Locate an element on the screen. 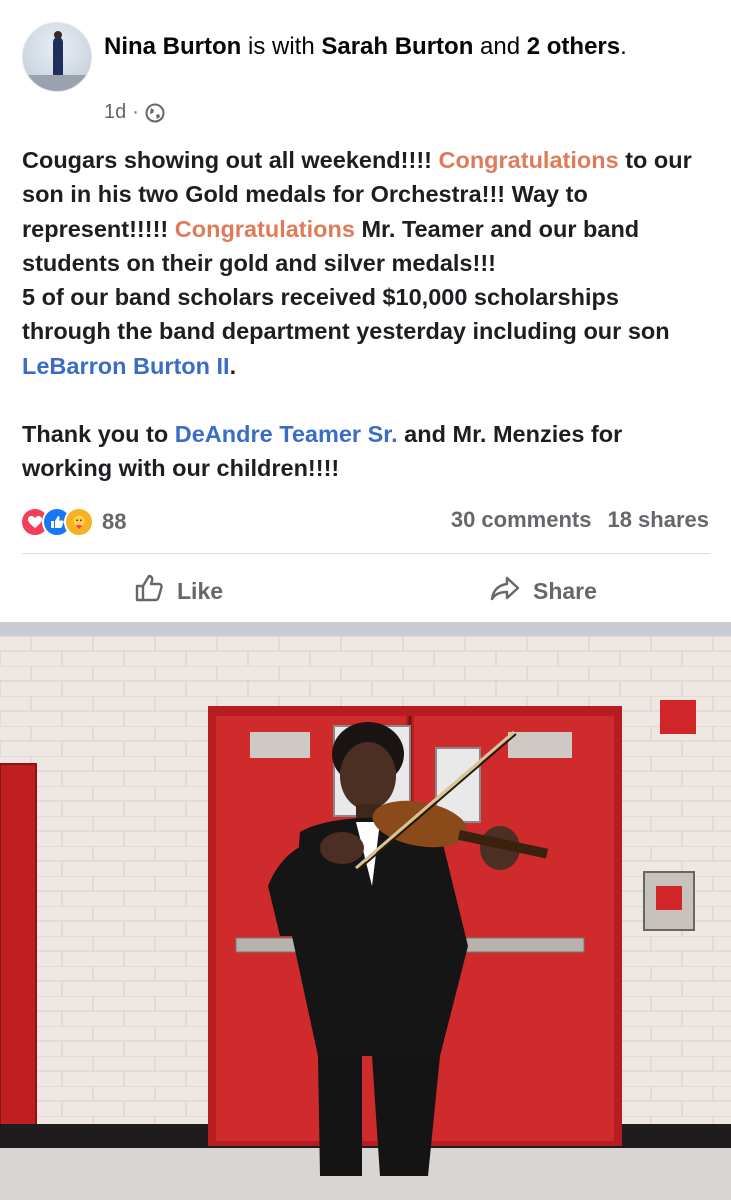  reactions-summary: 88 is located at coordinates (73, 522).